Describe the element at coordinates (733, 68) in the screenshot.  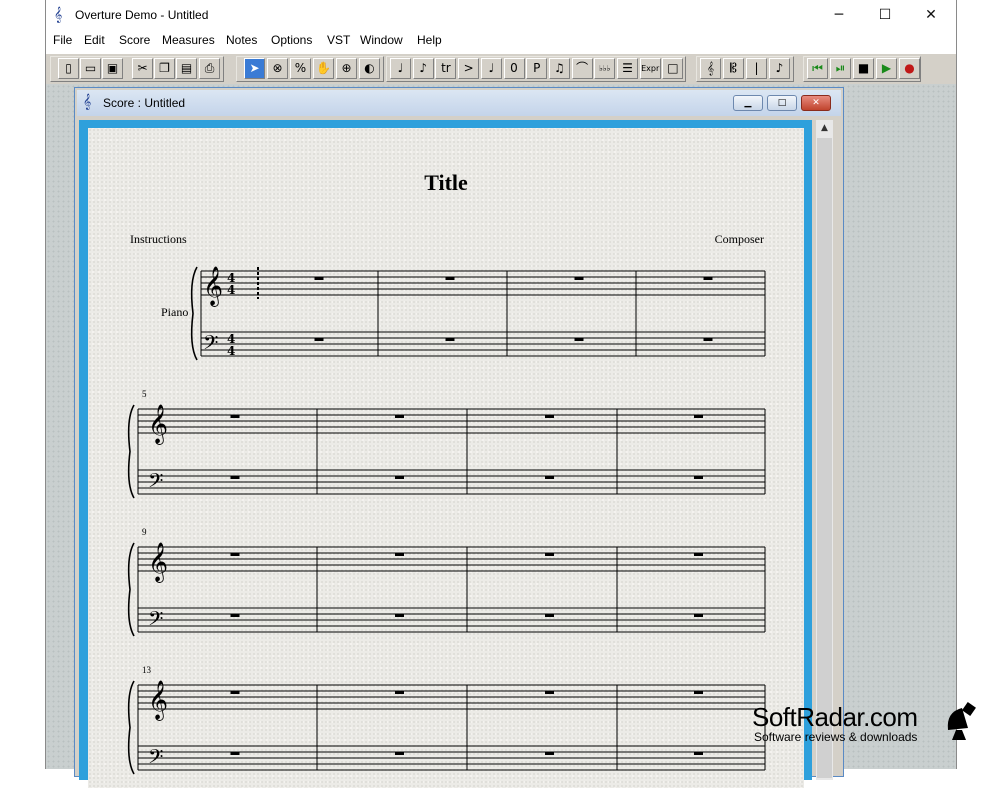
I see `clef-alt-icon: 𝄡` at that location.